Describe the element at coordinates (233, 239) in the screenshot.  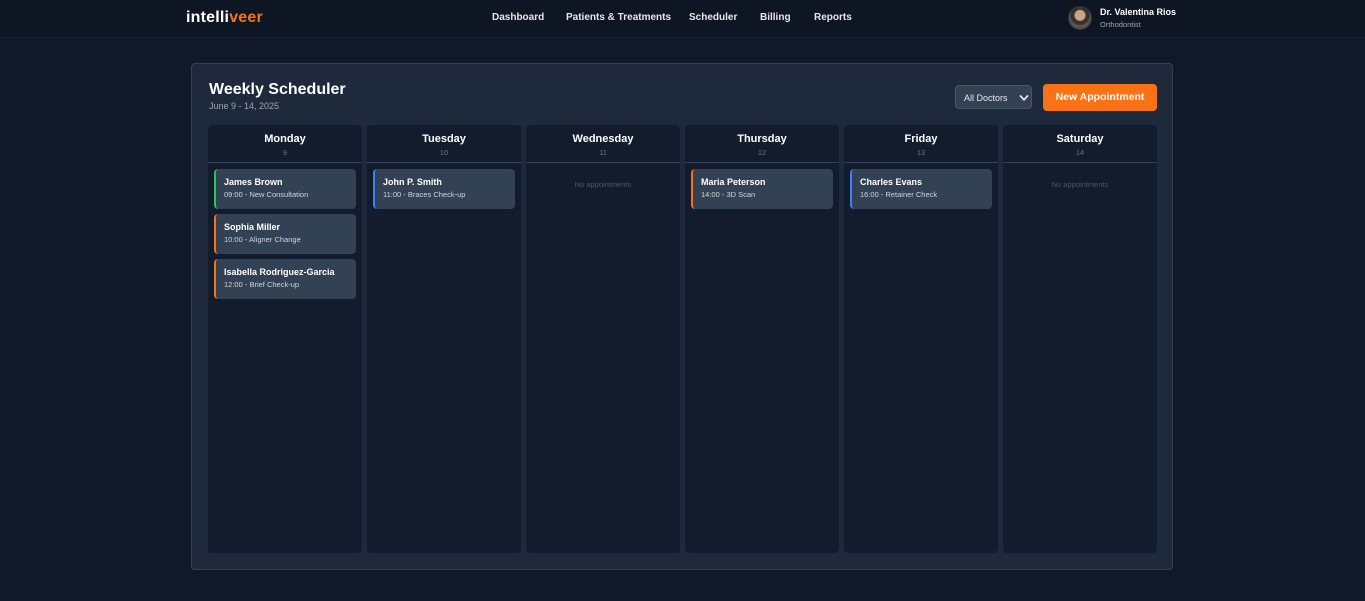
I see `appointment-time: 10:00` at that location.